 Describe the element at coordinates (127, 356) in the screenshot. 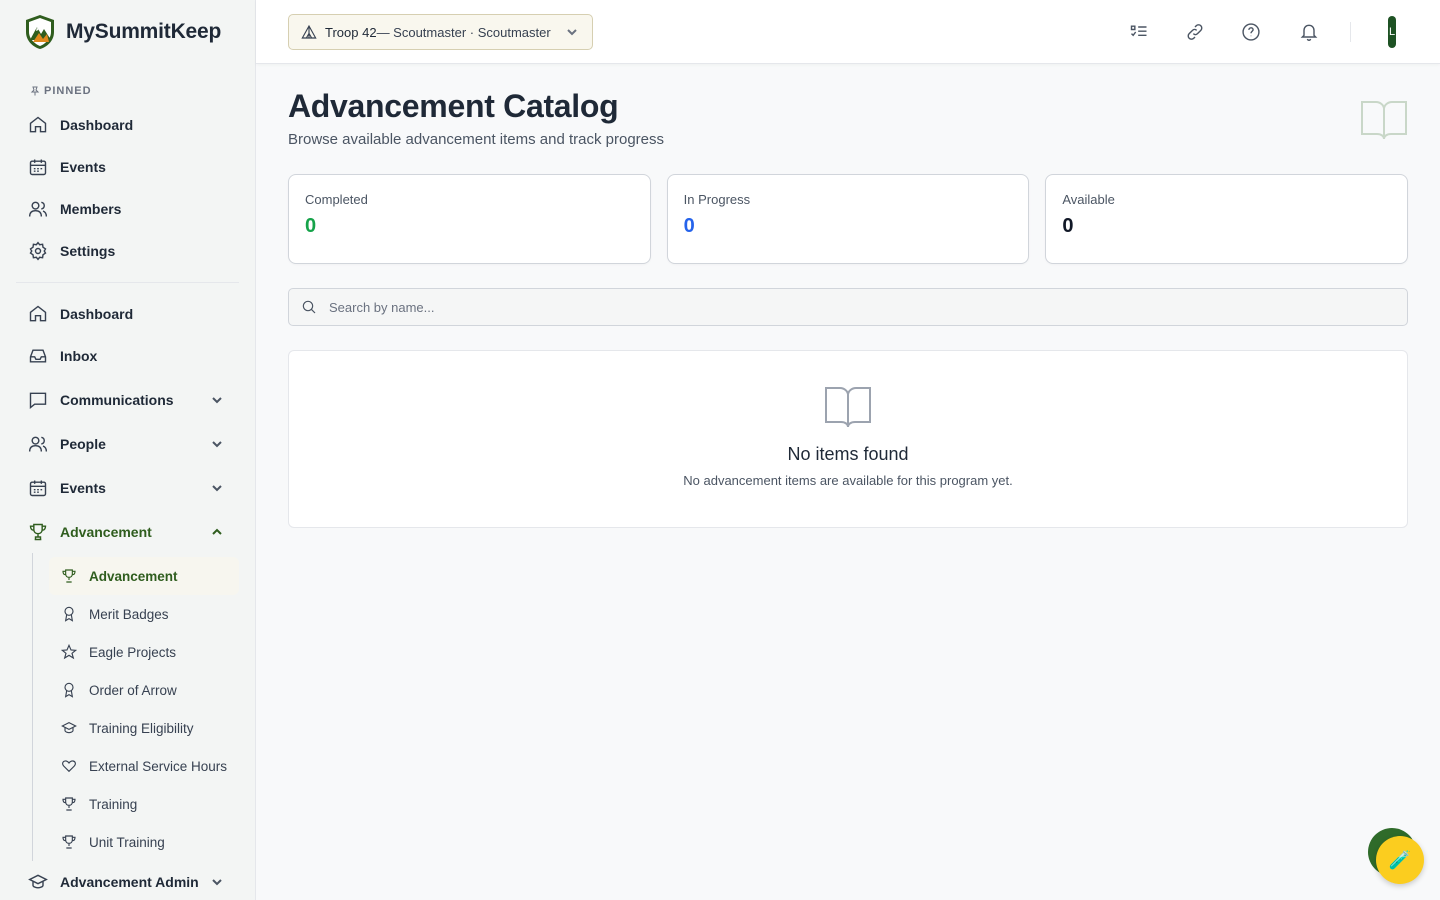

I see `sidebar-item-inbox: Inbox` at that location.